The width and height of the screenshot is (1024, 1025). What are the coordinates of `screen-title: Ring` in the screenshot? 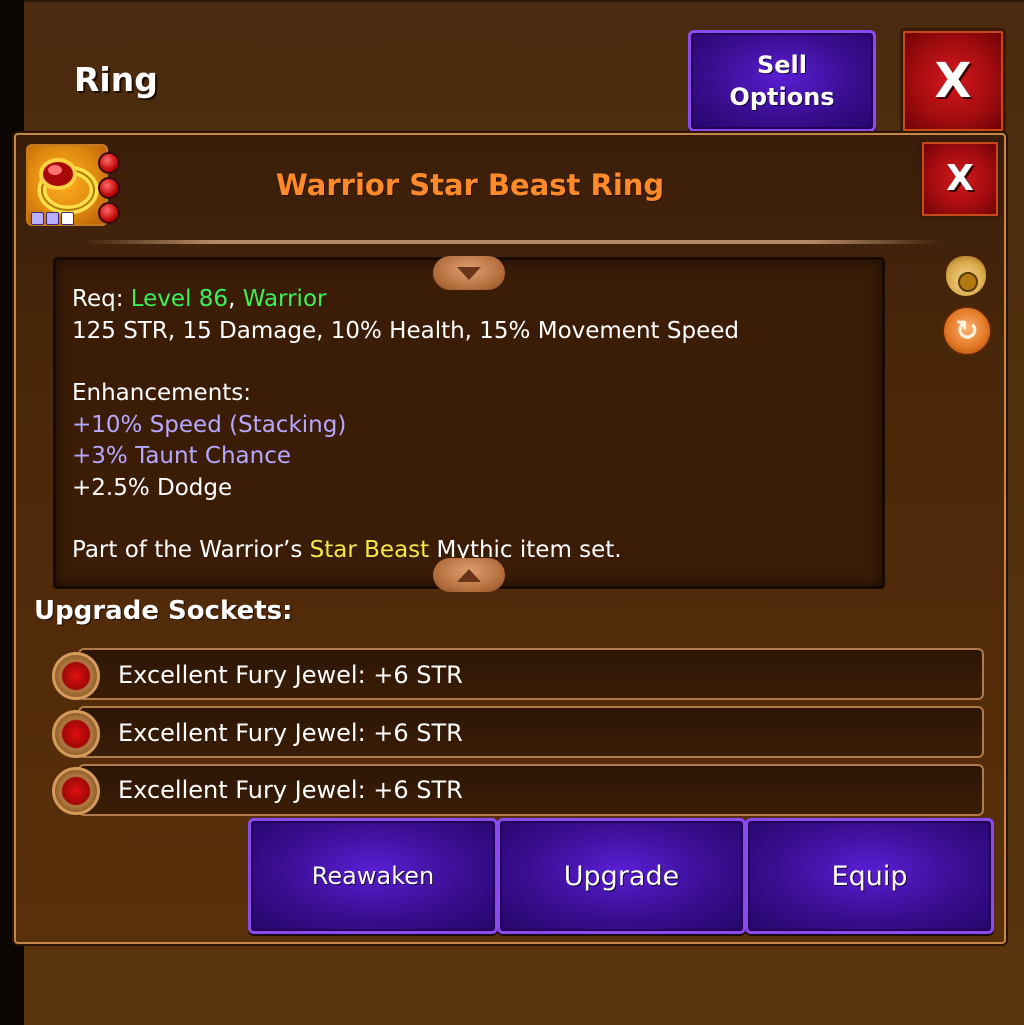 It's located at (116, 79).